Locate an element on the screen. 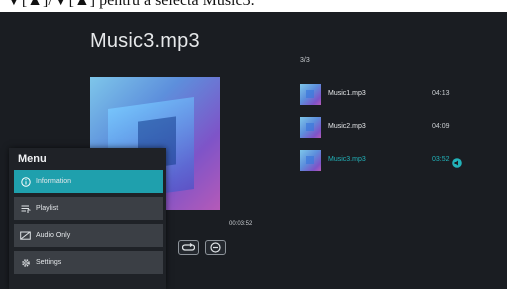 The image size is (507, 289). track-name: Music3.mp3 is located at coordinates (347, 159).